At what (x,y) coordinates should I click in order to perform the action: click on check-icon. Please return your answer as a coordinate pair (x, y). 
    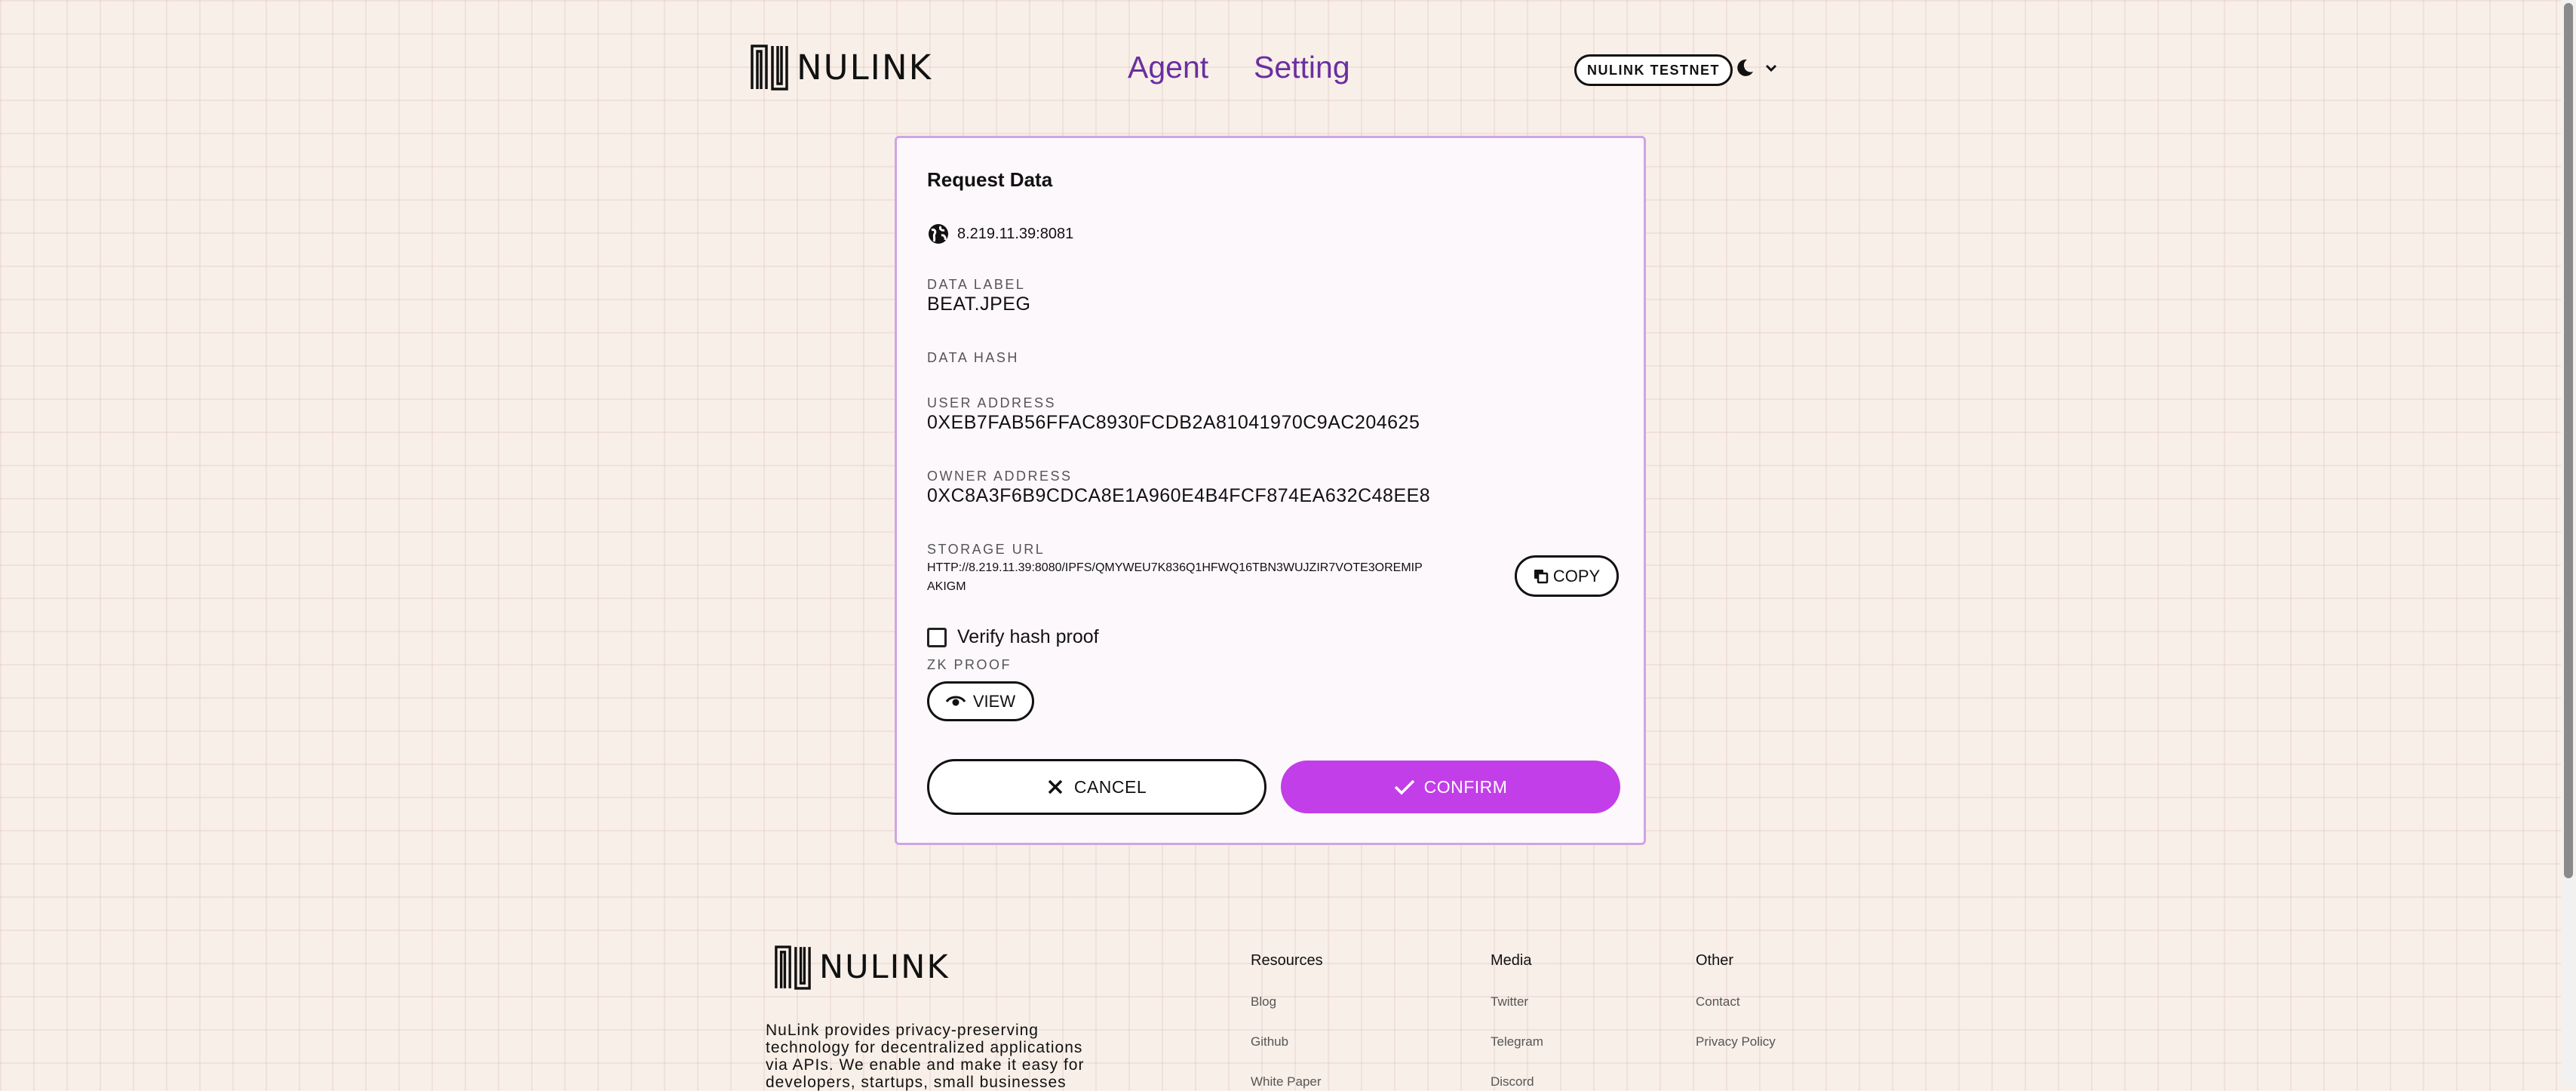
    Looking at the image, I should click on (1404, 787).